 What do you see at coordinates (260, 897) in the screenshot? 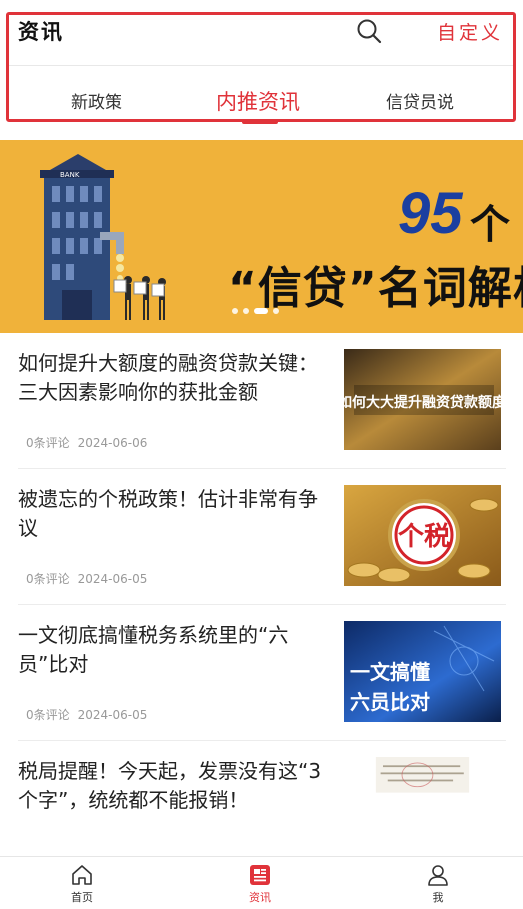
I see `nav-news-label: 资讯` at bounding box center [260, 897].